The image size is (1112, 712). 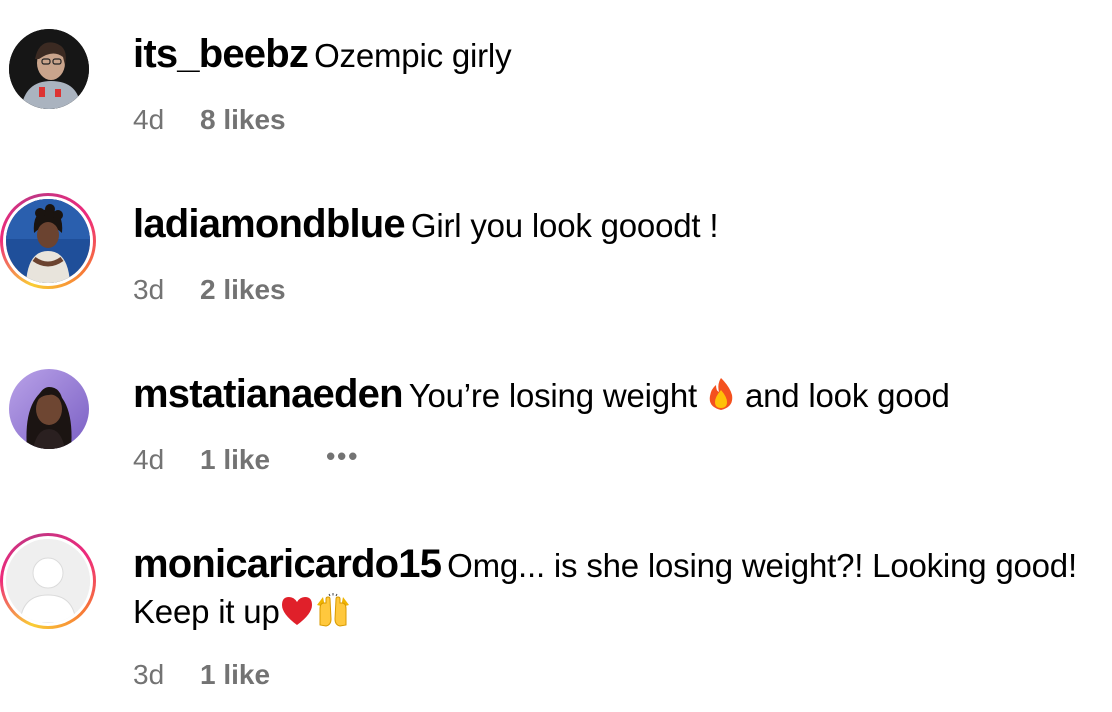 What do you see at coordinates (243, 290) in the screenshot?
I see `comment-likes: 2 likes` at bounding box center [243, 290].